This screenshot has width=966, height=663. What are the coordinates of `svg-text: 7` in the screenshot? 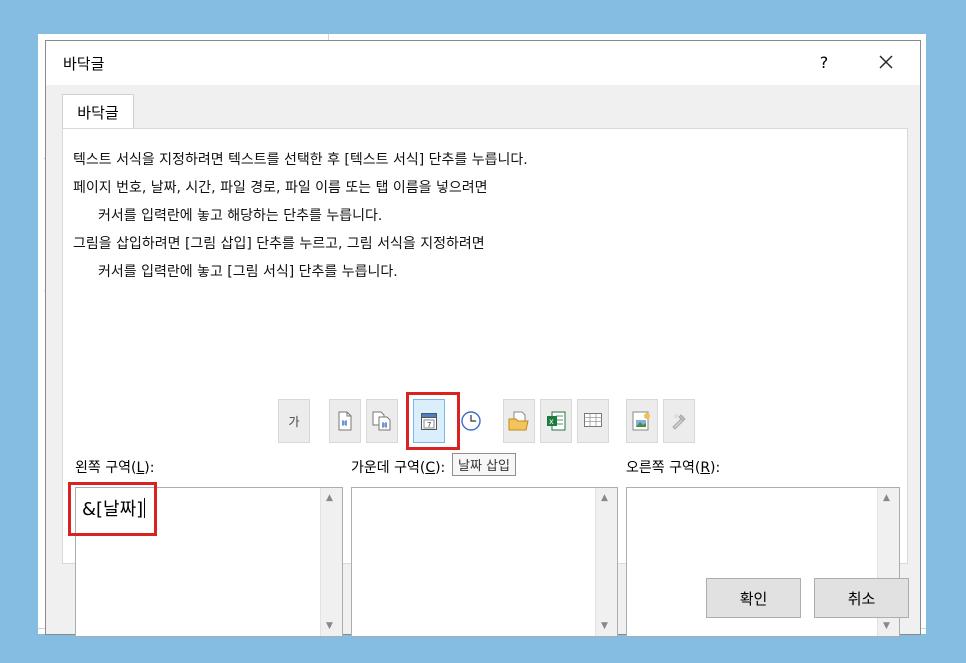 It's located at (429, 425).